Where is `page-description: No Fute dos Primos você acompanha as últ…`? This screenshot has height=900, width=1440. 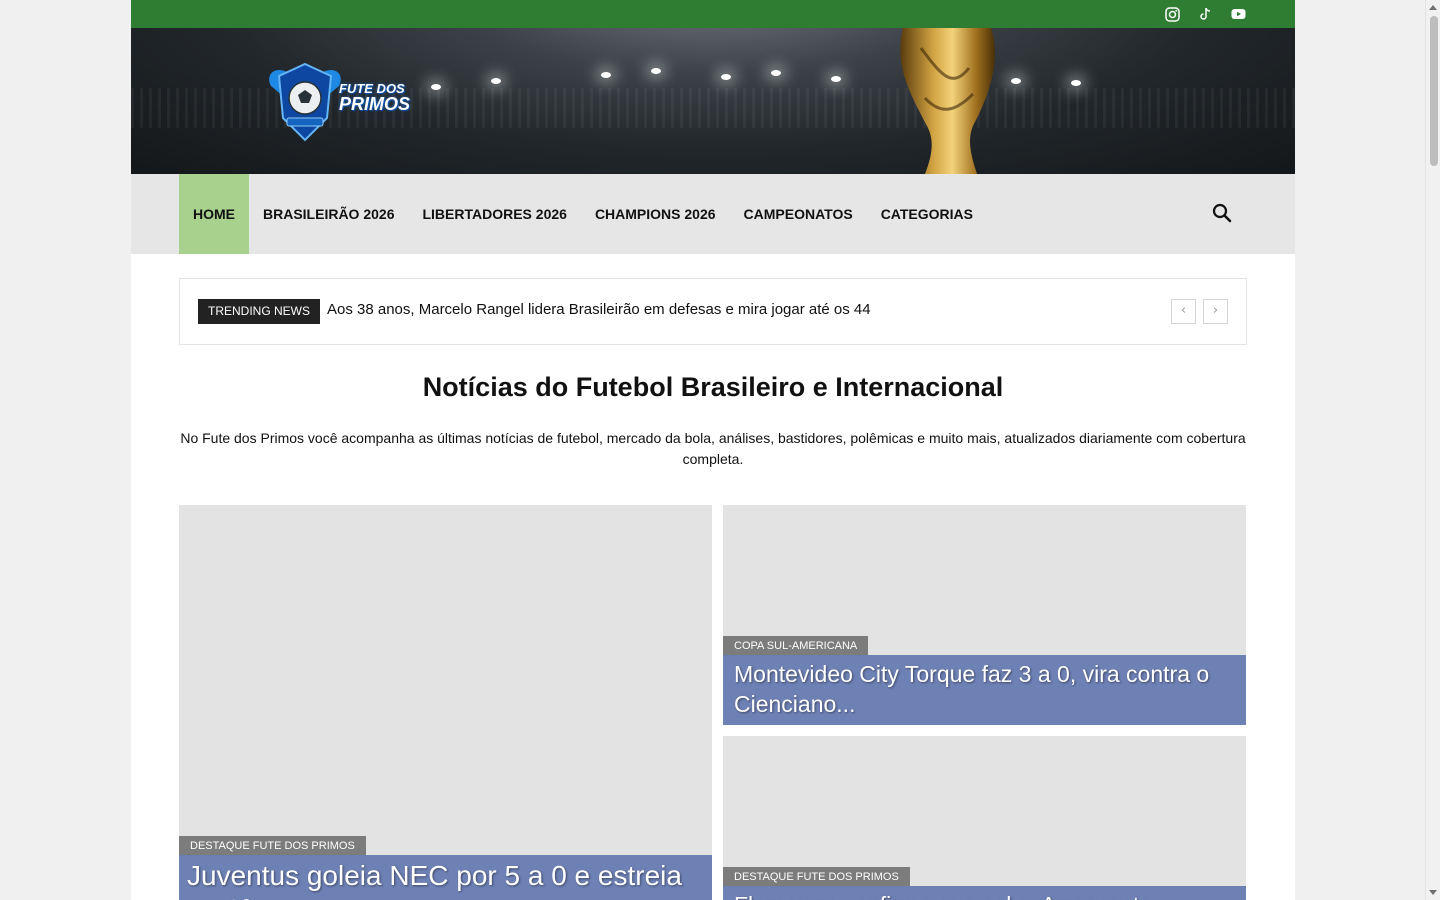
page-description: No Fute dos Primos você acompanha as últ… is located at coordinates (713, 448).